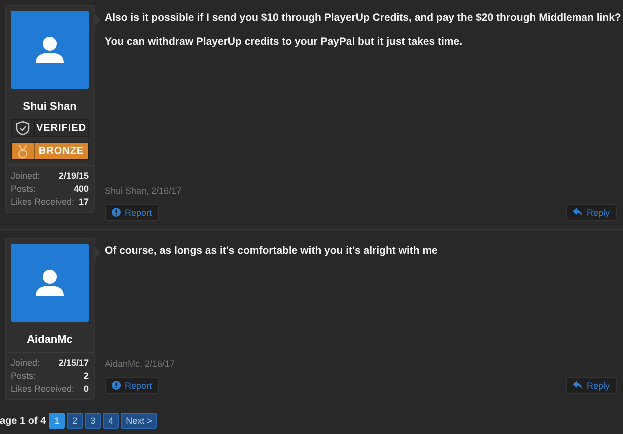 Image resolution: width=623 pixels, height=434 pixels. Describe the element at coordinates (139, 421) in the screenshot. I see `next-page-link: Next >` at that location.